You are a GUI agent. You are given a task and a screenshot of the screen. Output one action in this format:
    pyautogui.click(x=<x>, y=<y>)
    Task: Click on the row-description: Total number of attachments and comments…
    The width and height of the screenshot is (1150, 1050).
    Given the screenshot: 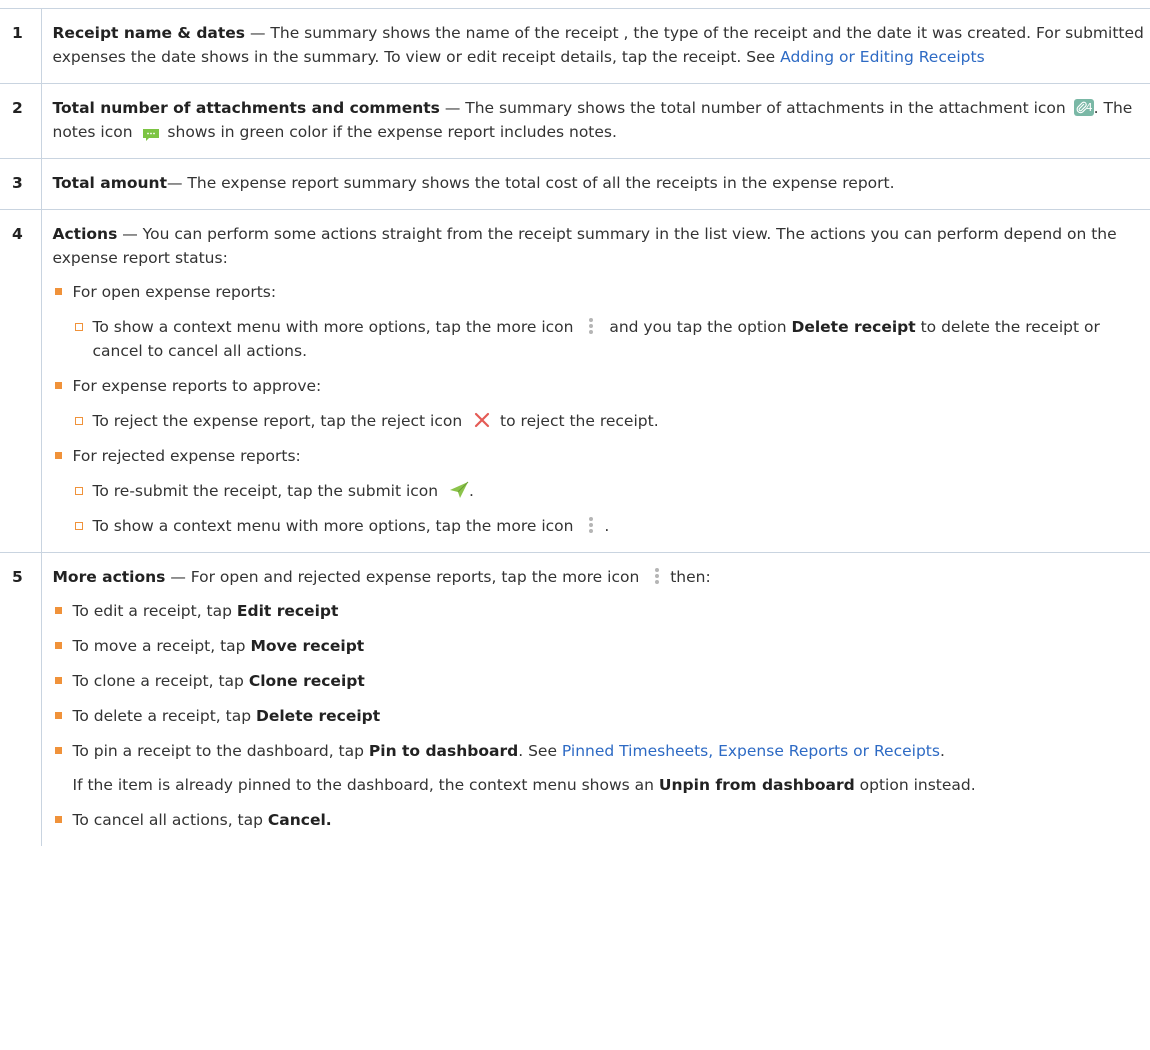 What is the action you would take?
    pyautogui.click(x=595, y=121)
    